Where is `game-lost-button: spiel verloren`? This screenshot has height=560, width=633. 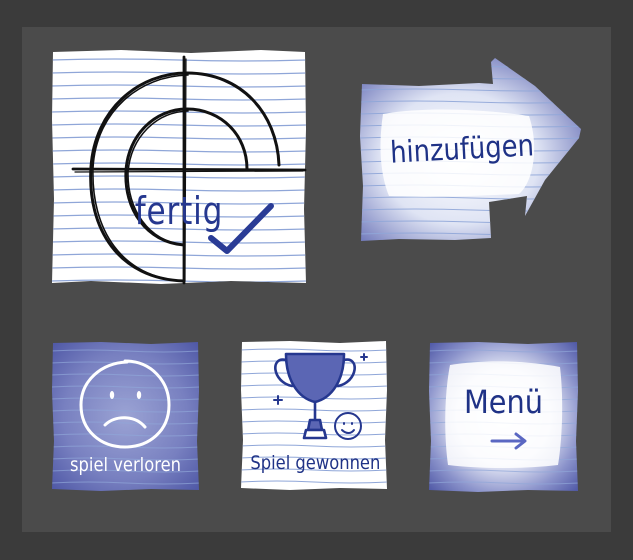
game-lost-button: spiel verloren is located at coordinates (125, 416).